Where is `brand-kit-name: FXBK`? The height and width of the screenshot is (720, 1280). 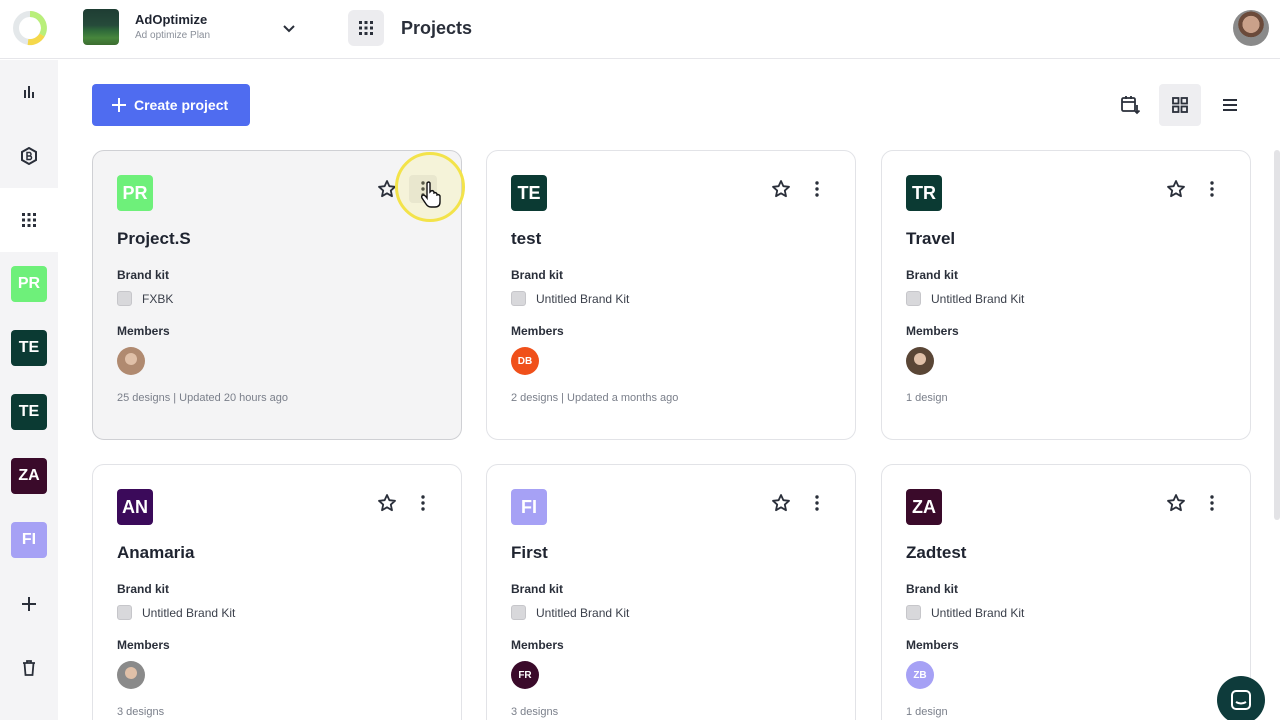 brand-kit-name: FXBK is located at coordinates (158, 298).